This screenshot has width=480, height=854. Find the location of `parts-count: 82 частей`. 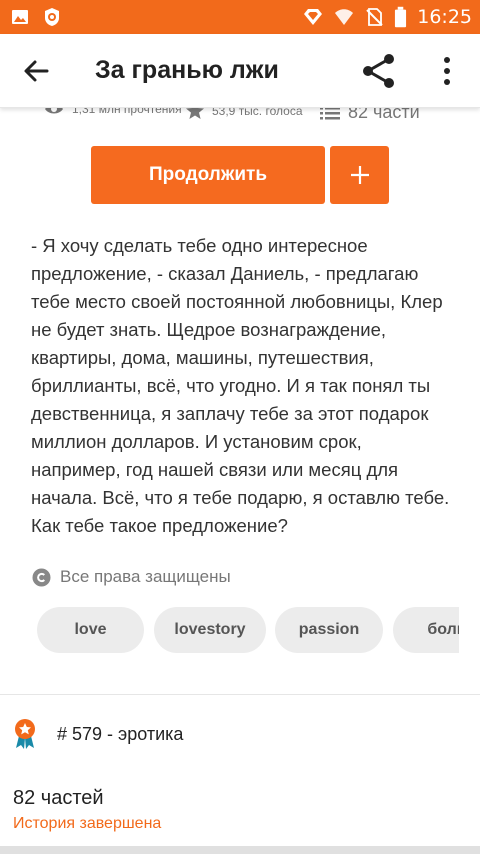

parts-count: 82 частей is located at coordinates (58, 798).